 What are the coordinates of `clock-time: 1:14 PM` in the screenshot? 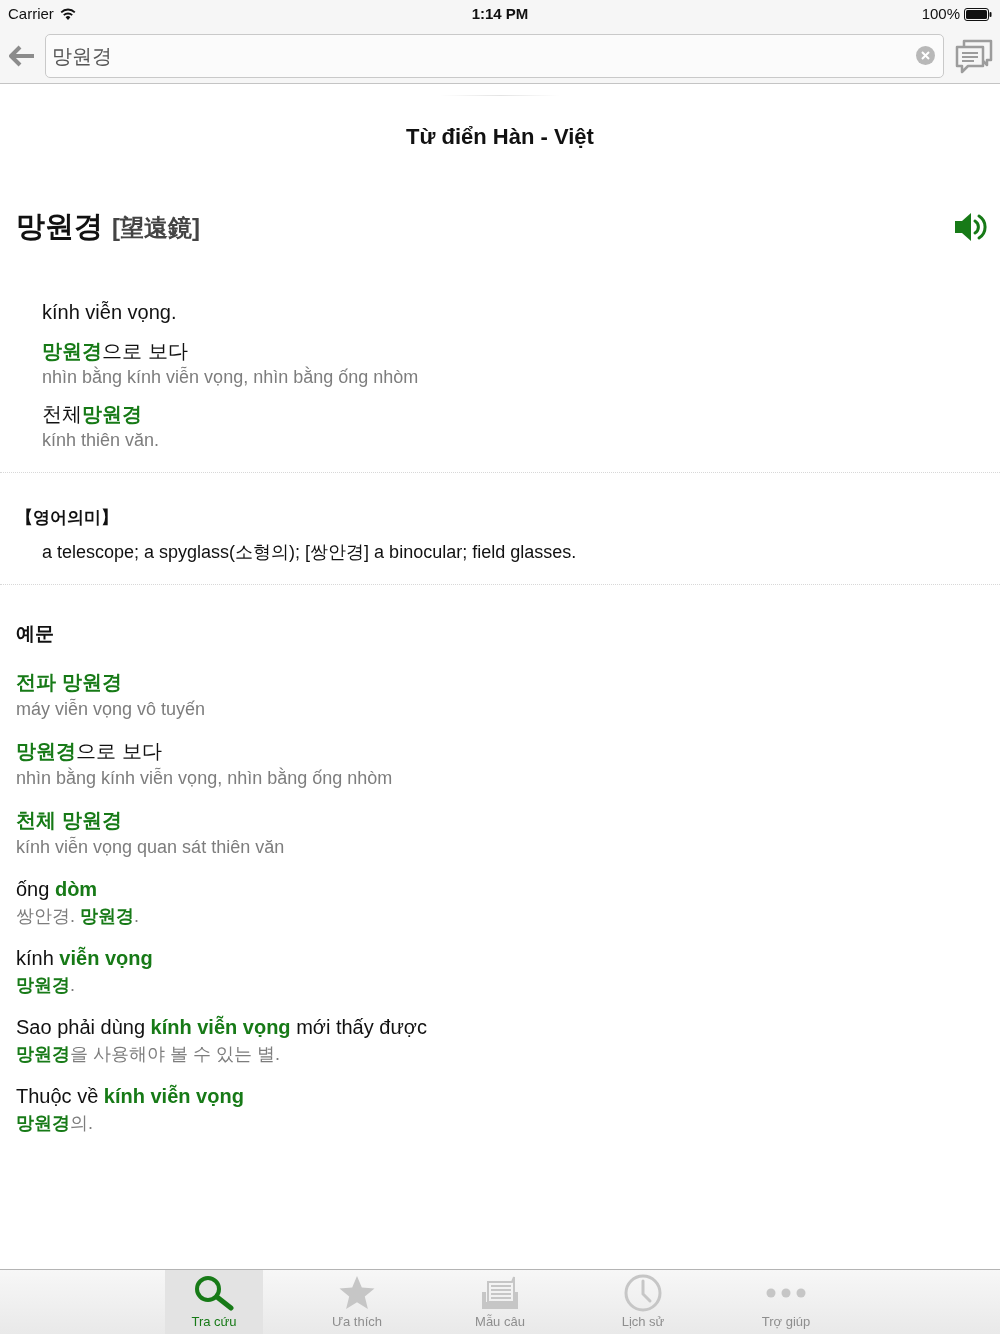 It's located at (500, 13).